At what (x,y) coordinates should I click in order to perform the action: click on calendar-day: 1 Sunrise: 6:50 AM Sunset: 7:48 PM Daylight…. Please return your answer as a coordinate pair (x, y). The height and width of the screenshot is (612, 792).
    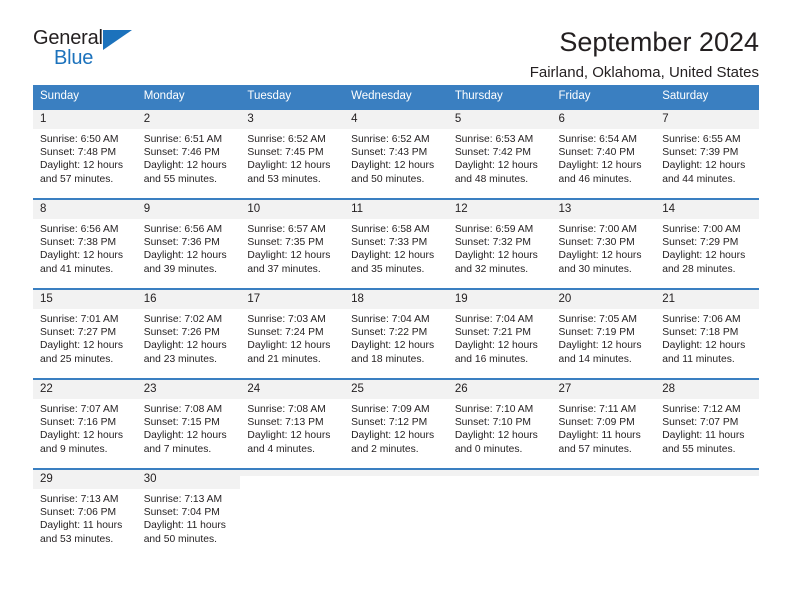
    Looking at the image, I should click on (85, 152).